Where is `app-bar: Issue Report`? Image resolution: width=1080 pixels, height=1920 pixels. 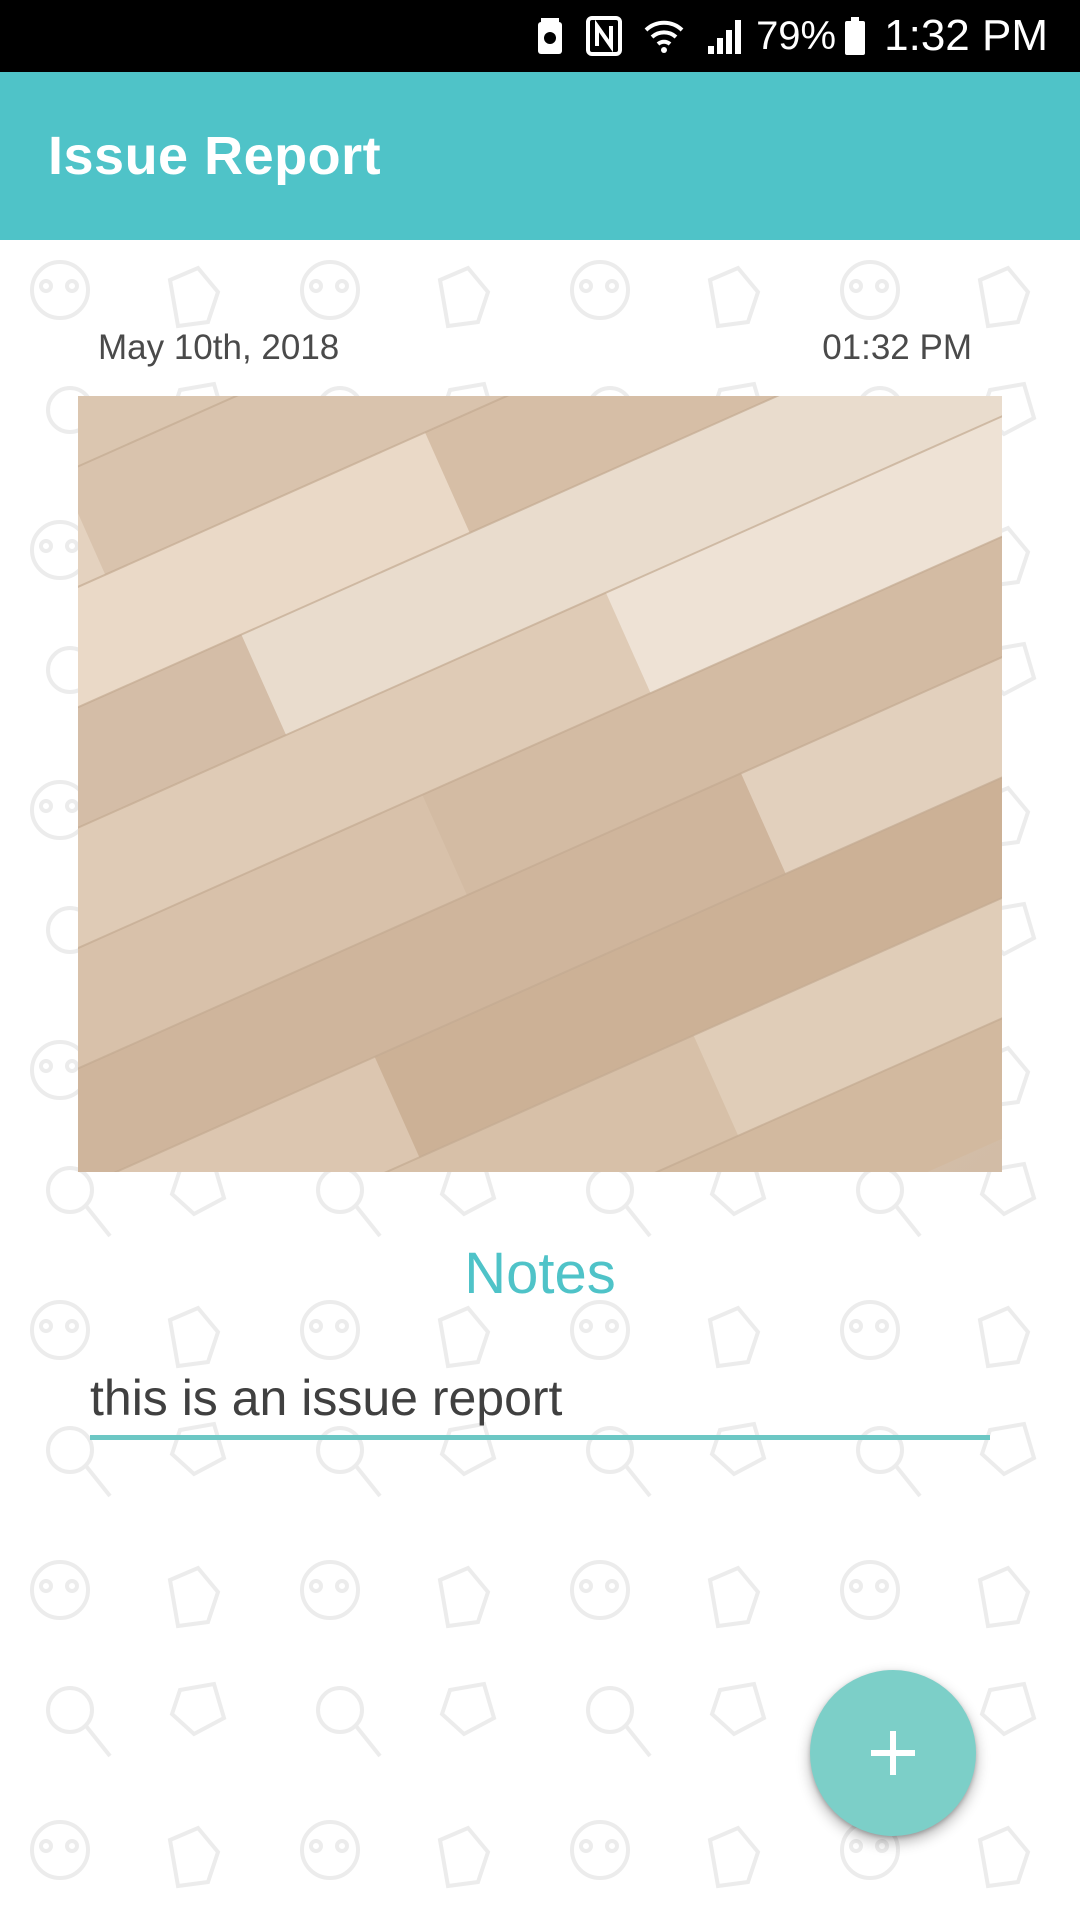 app-bar: Issue Report is located at coordinates (540, 156).